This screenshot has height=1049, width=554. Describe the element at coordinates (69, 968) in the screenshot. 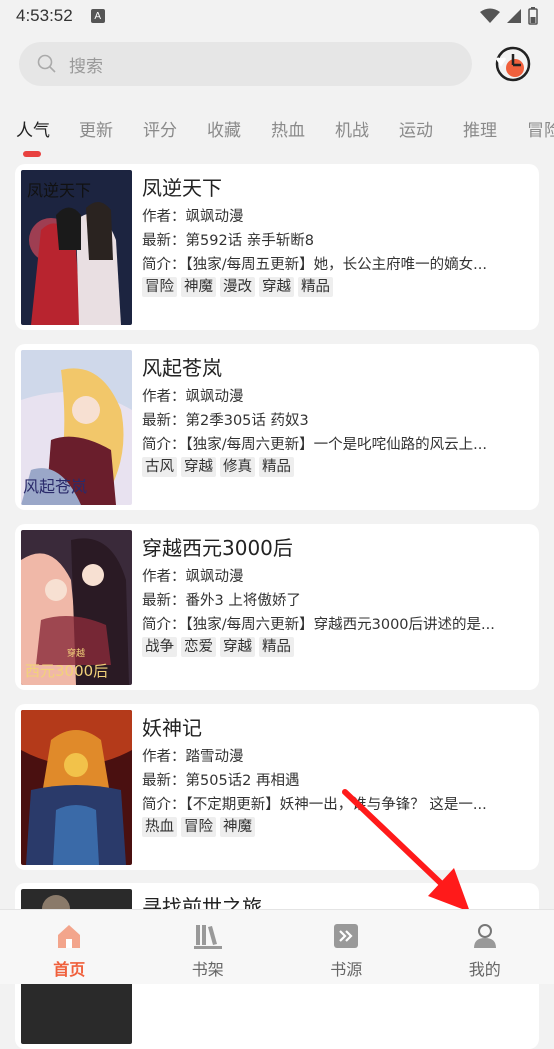

I see `nav-home-label: 首页` at that location.